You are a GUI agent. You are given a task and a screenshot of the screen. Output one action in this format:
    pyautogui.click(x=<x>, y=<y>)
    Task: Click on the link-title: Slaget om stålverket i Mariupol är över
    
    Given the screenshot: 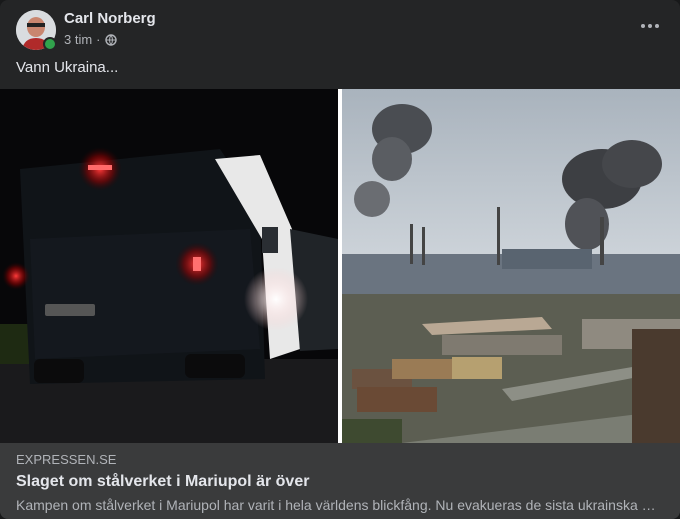 What is the action you would take?
    pyautogui.click(x=162, y=482)
    